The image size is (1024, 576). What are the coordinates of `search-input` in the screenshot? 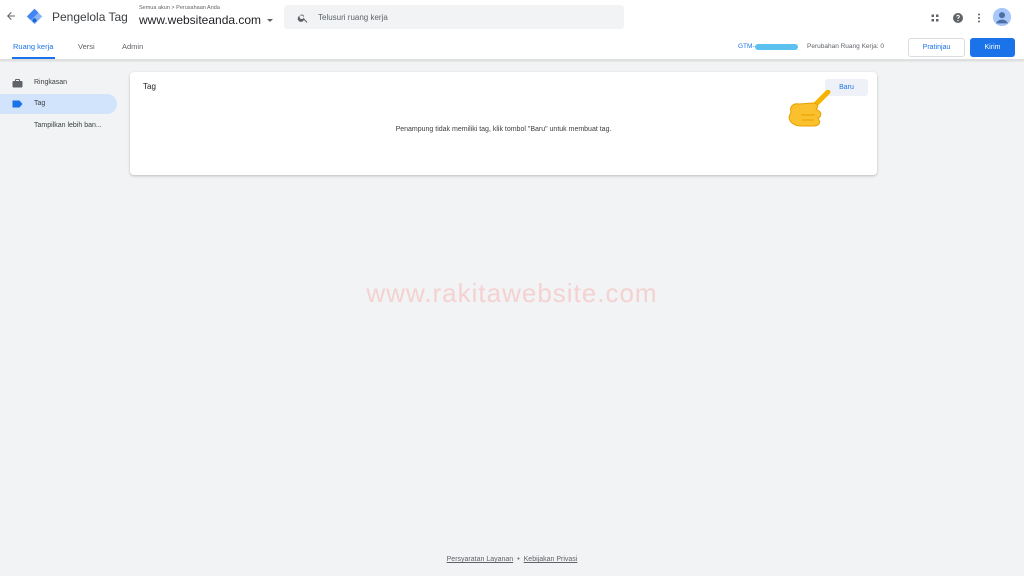 It's located at (466, 17).